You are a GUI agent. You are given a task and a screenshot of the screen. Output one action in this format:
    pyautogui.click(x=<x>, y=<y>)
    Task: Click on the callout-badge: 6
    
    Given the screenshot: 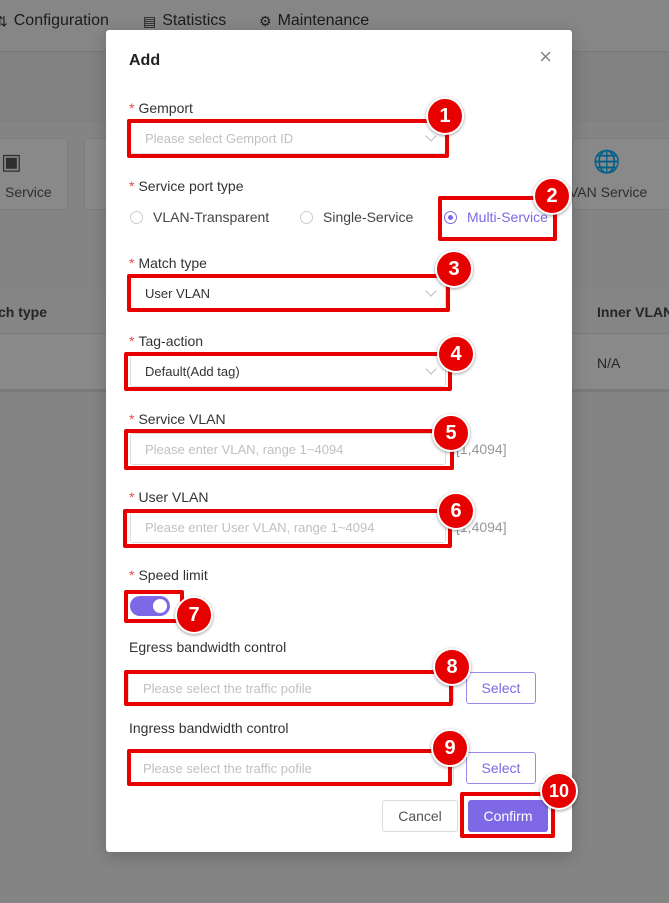 What is the action you would take?
    pyautogui.click(x=456, y=511)
    